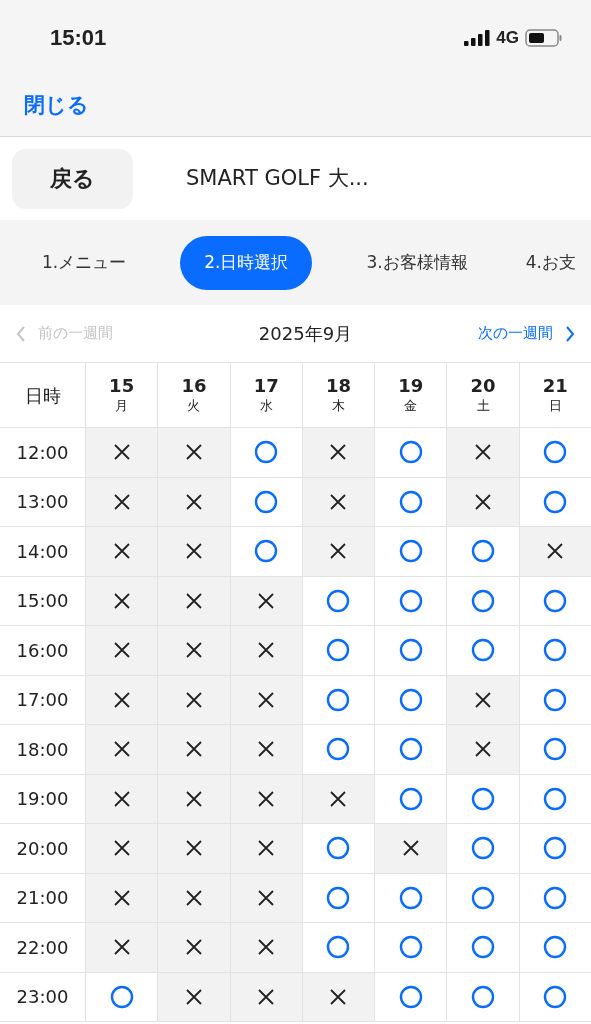  I want to click on time-label: 12:00, so click(42, 452).